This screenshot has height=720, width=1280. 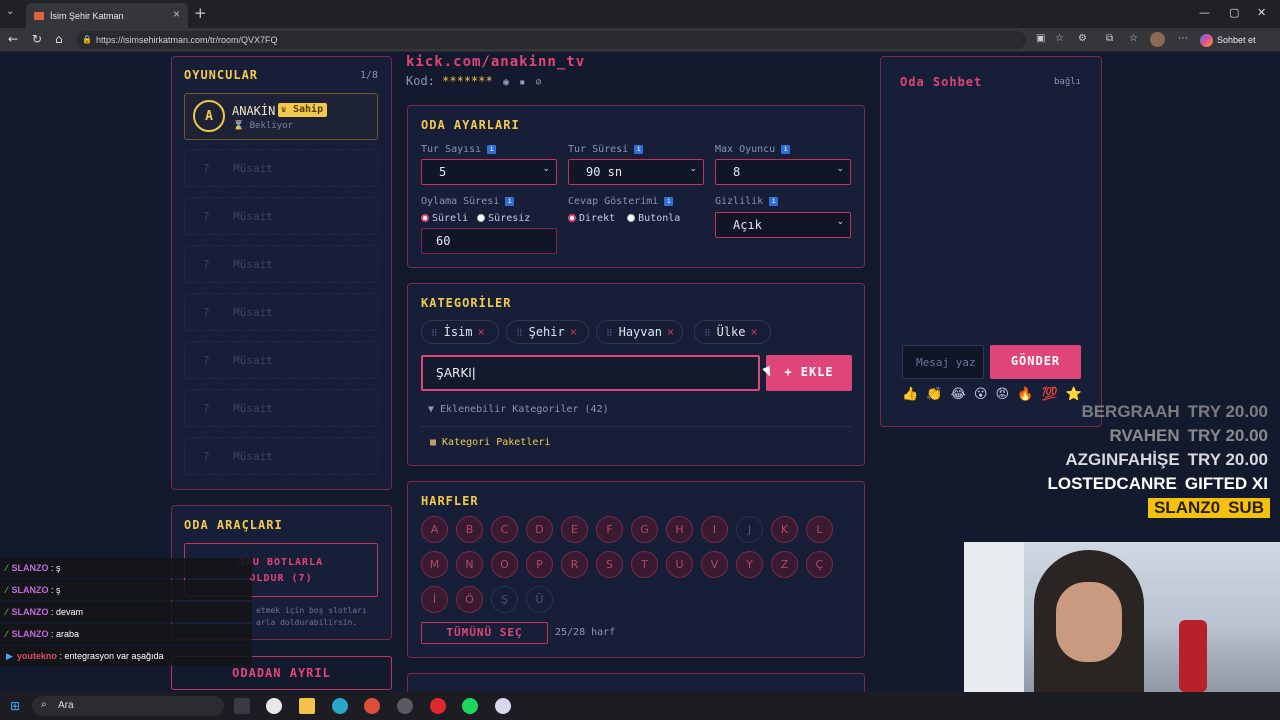 I want to click on emoji-button: 💯, so click(x=1049, y=394).